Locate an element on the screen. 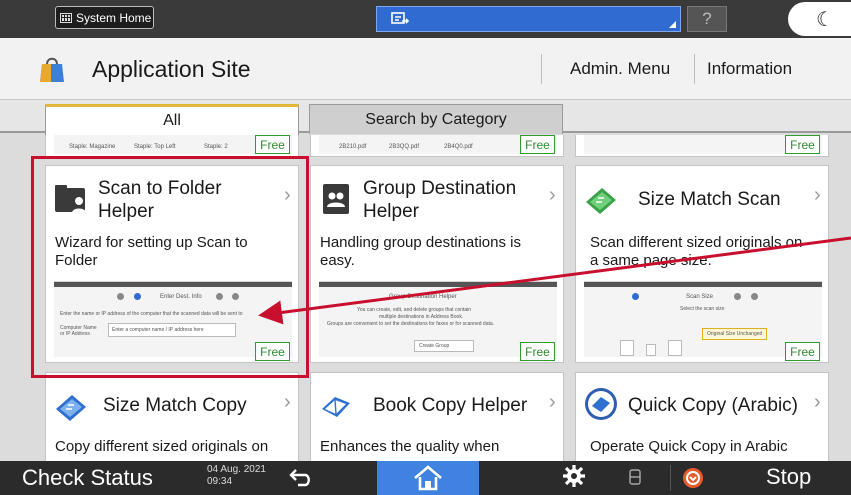 This screenshot has height=495, width=851. shopping-bag-icon is located at coordinates (52, 69).